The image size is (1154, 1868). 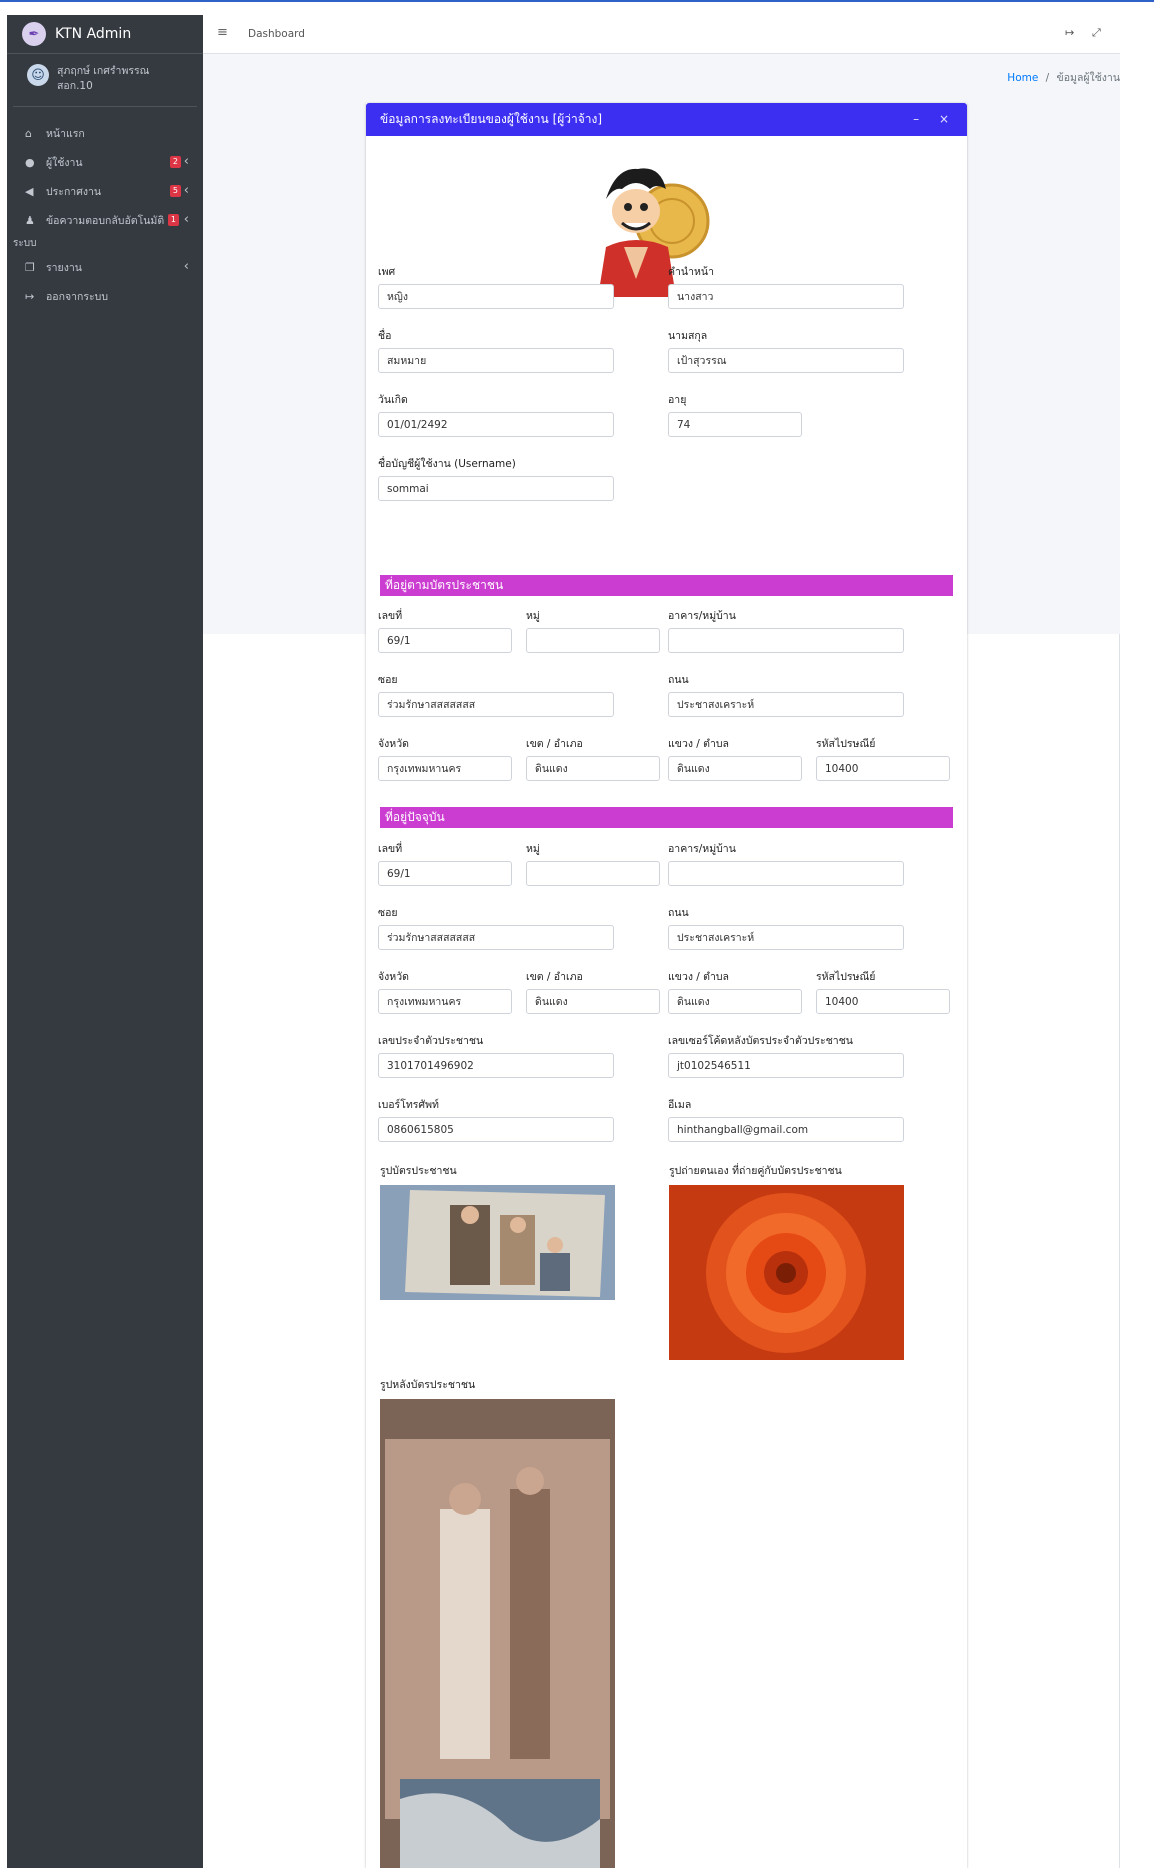 I want to click on prefix-input: นางสาว, so click(x=786, y=296).